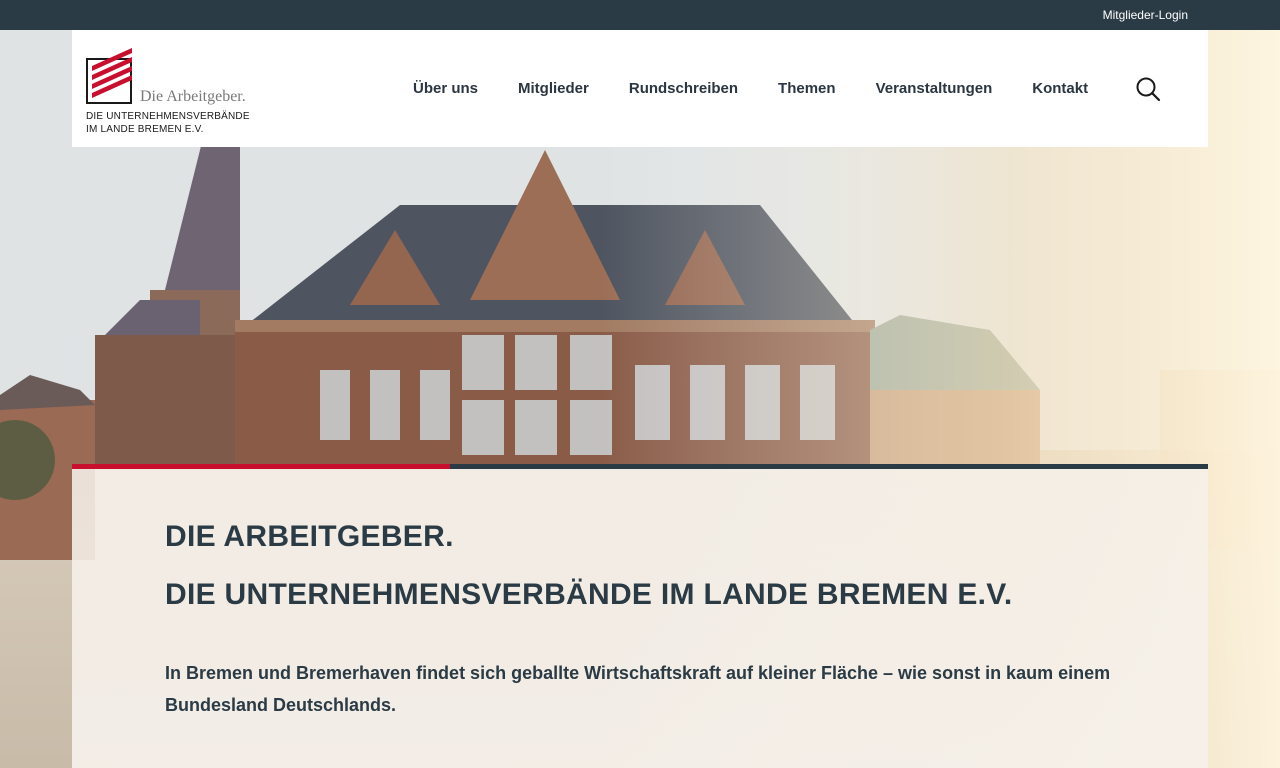 The height and width of the screenshot is (768, 1280). Describe the element at coordinates (109, 76) in the screenshot. I see `logo-mark-icon` at that location.